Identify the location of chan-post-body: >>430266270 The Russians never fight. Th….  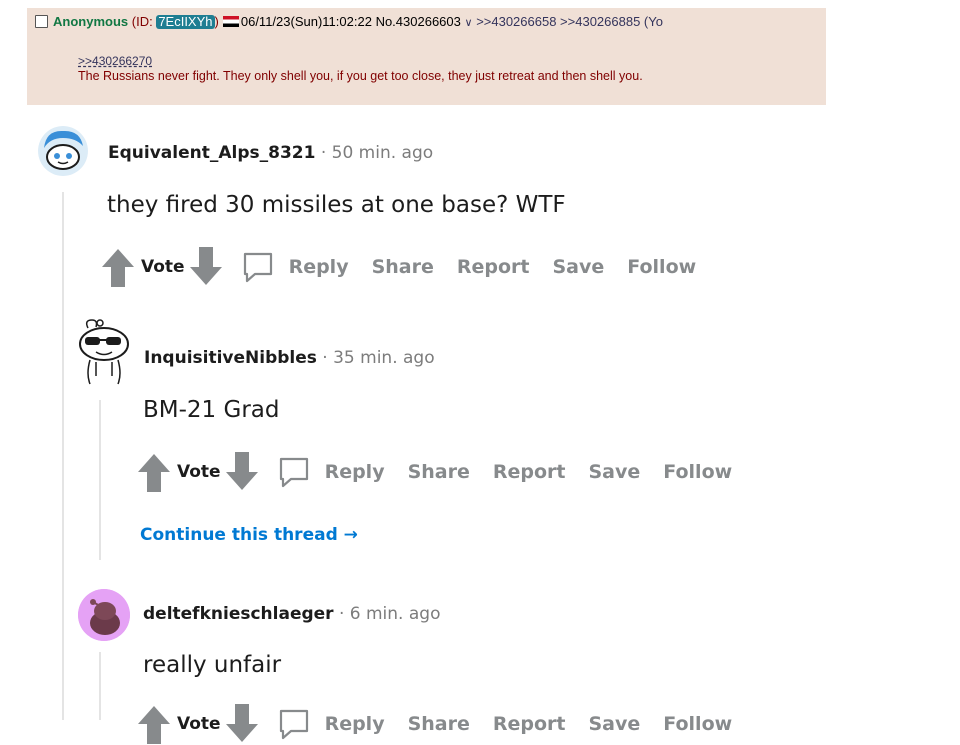
(360, 69).